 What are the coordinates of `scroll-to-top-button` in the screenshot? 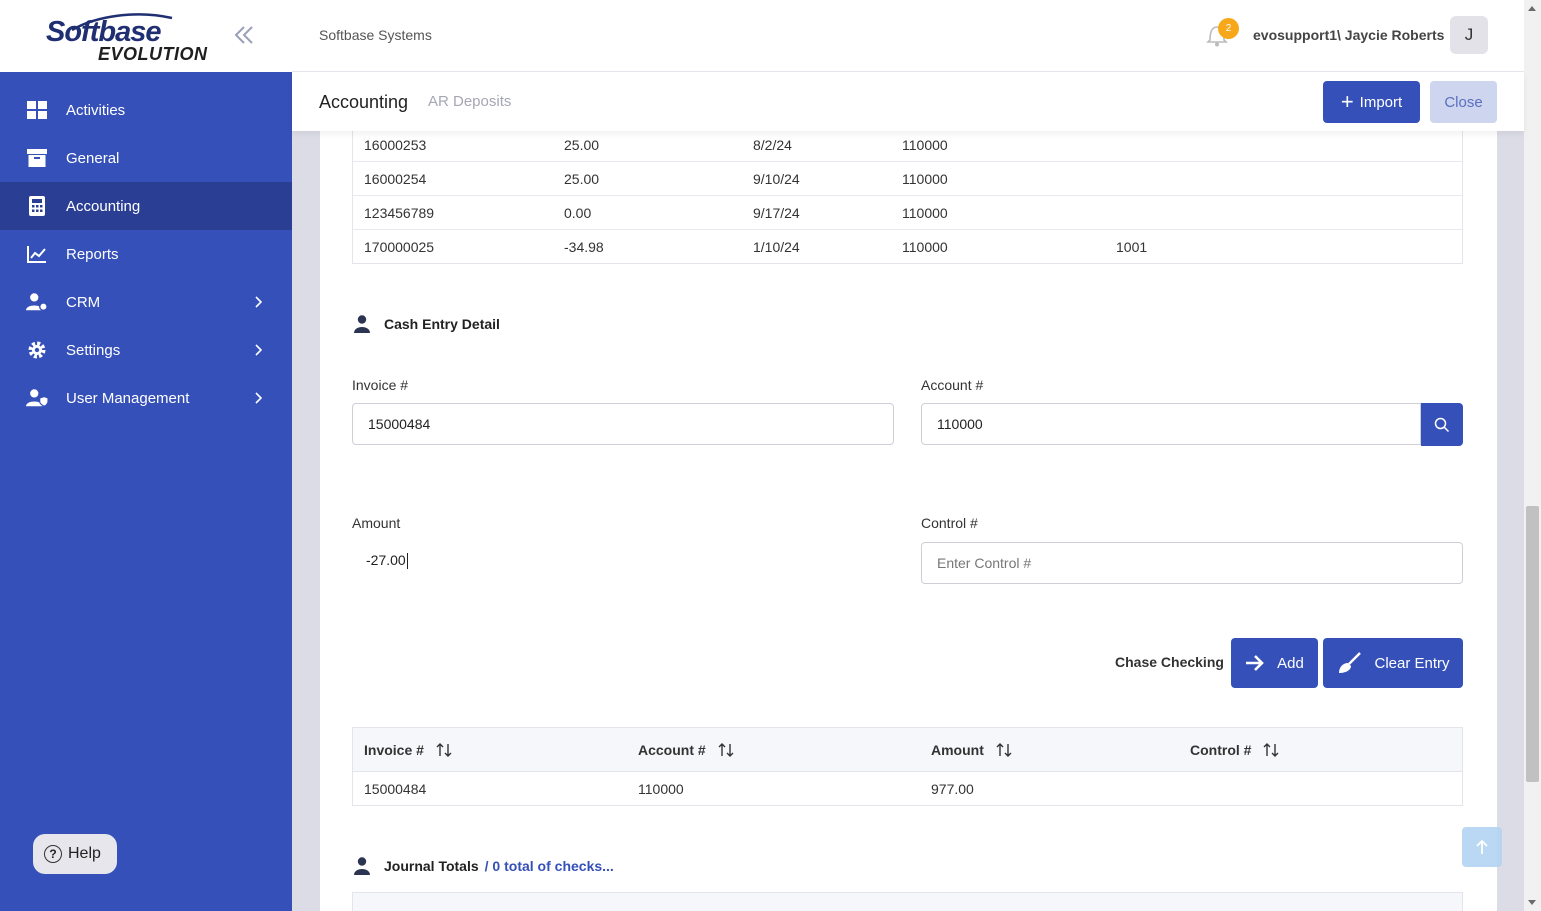 It's located at (1482, 847).